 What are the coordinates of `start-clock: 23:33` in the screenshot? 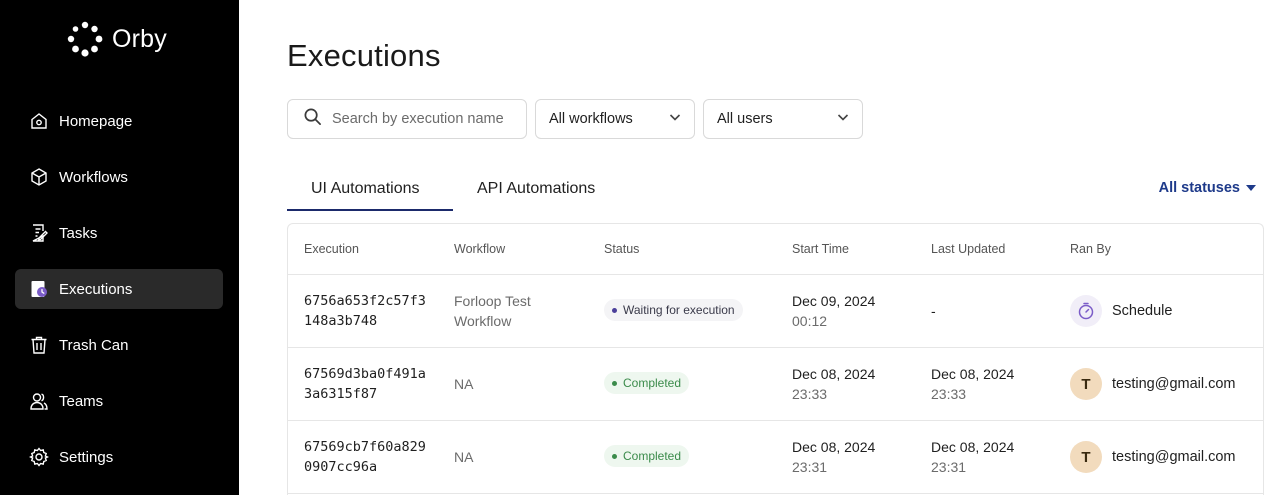 It's located at (810, 394).